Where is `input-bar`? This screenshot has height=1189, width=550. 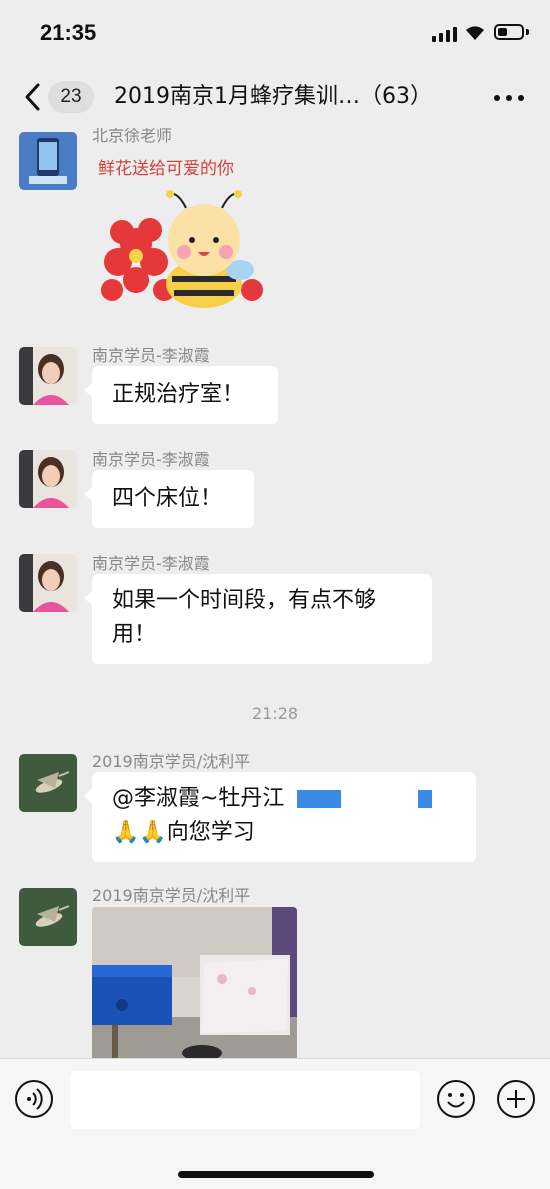
input-bar is located at coordinates (275, 1123).